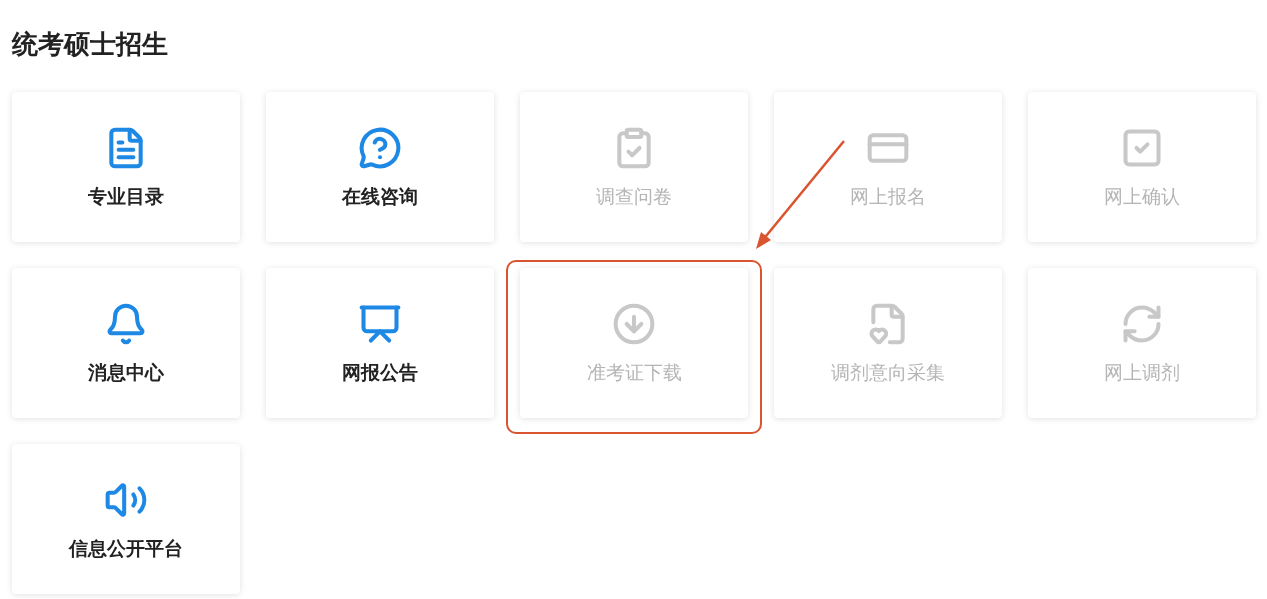 Image resolution: width=1267 pixels, height=599 pixels. What do you see at coordinates (126, 343) in the screenshot?
I see `menu-tile: 消息中心` at bounding box center [126, 343].